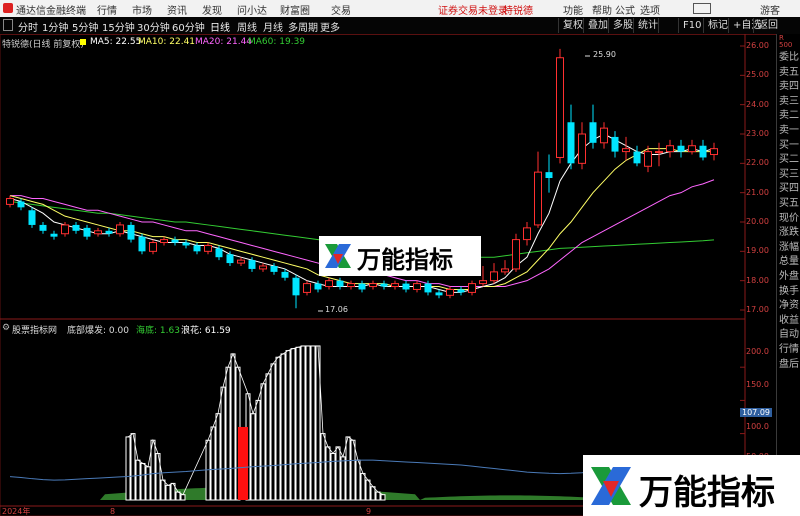 This screenshot has width=800, height=516. What do you see at coordinates (789, 332) in the screenshot?
I see `side-panel-item: 自动` at bounding box center [789, 332].